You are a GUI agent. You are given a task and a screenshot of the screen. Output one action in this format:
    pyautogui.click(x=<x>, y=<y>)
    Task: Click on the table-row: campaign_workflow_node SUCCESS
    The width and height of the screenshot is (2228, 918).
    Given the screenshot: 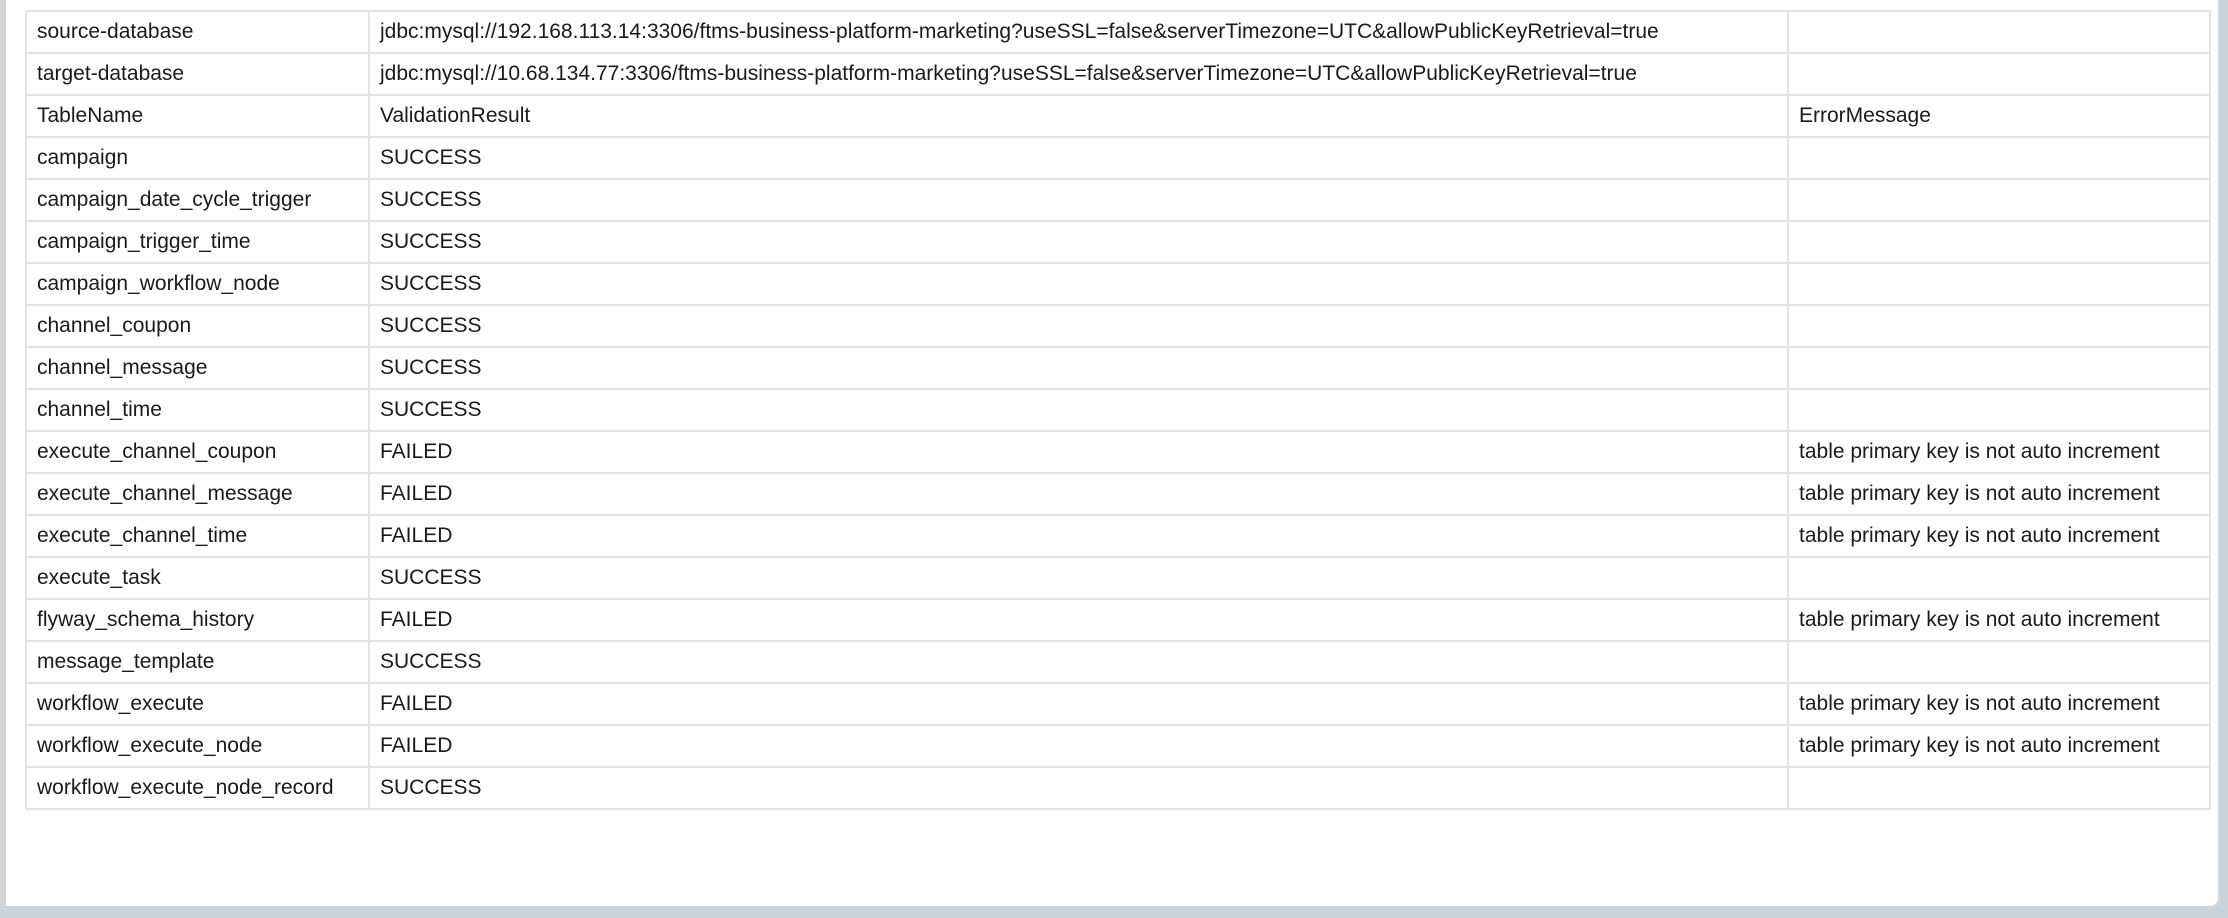 What is the action you would take?
    pyautogui.click(x=1118, y=284)
    